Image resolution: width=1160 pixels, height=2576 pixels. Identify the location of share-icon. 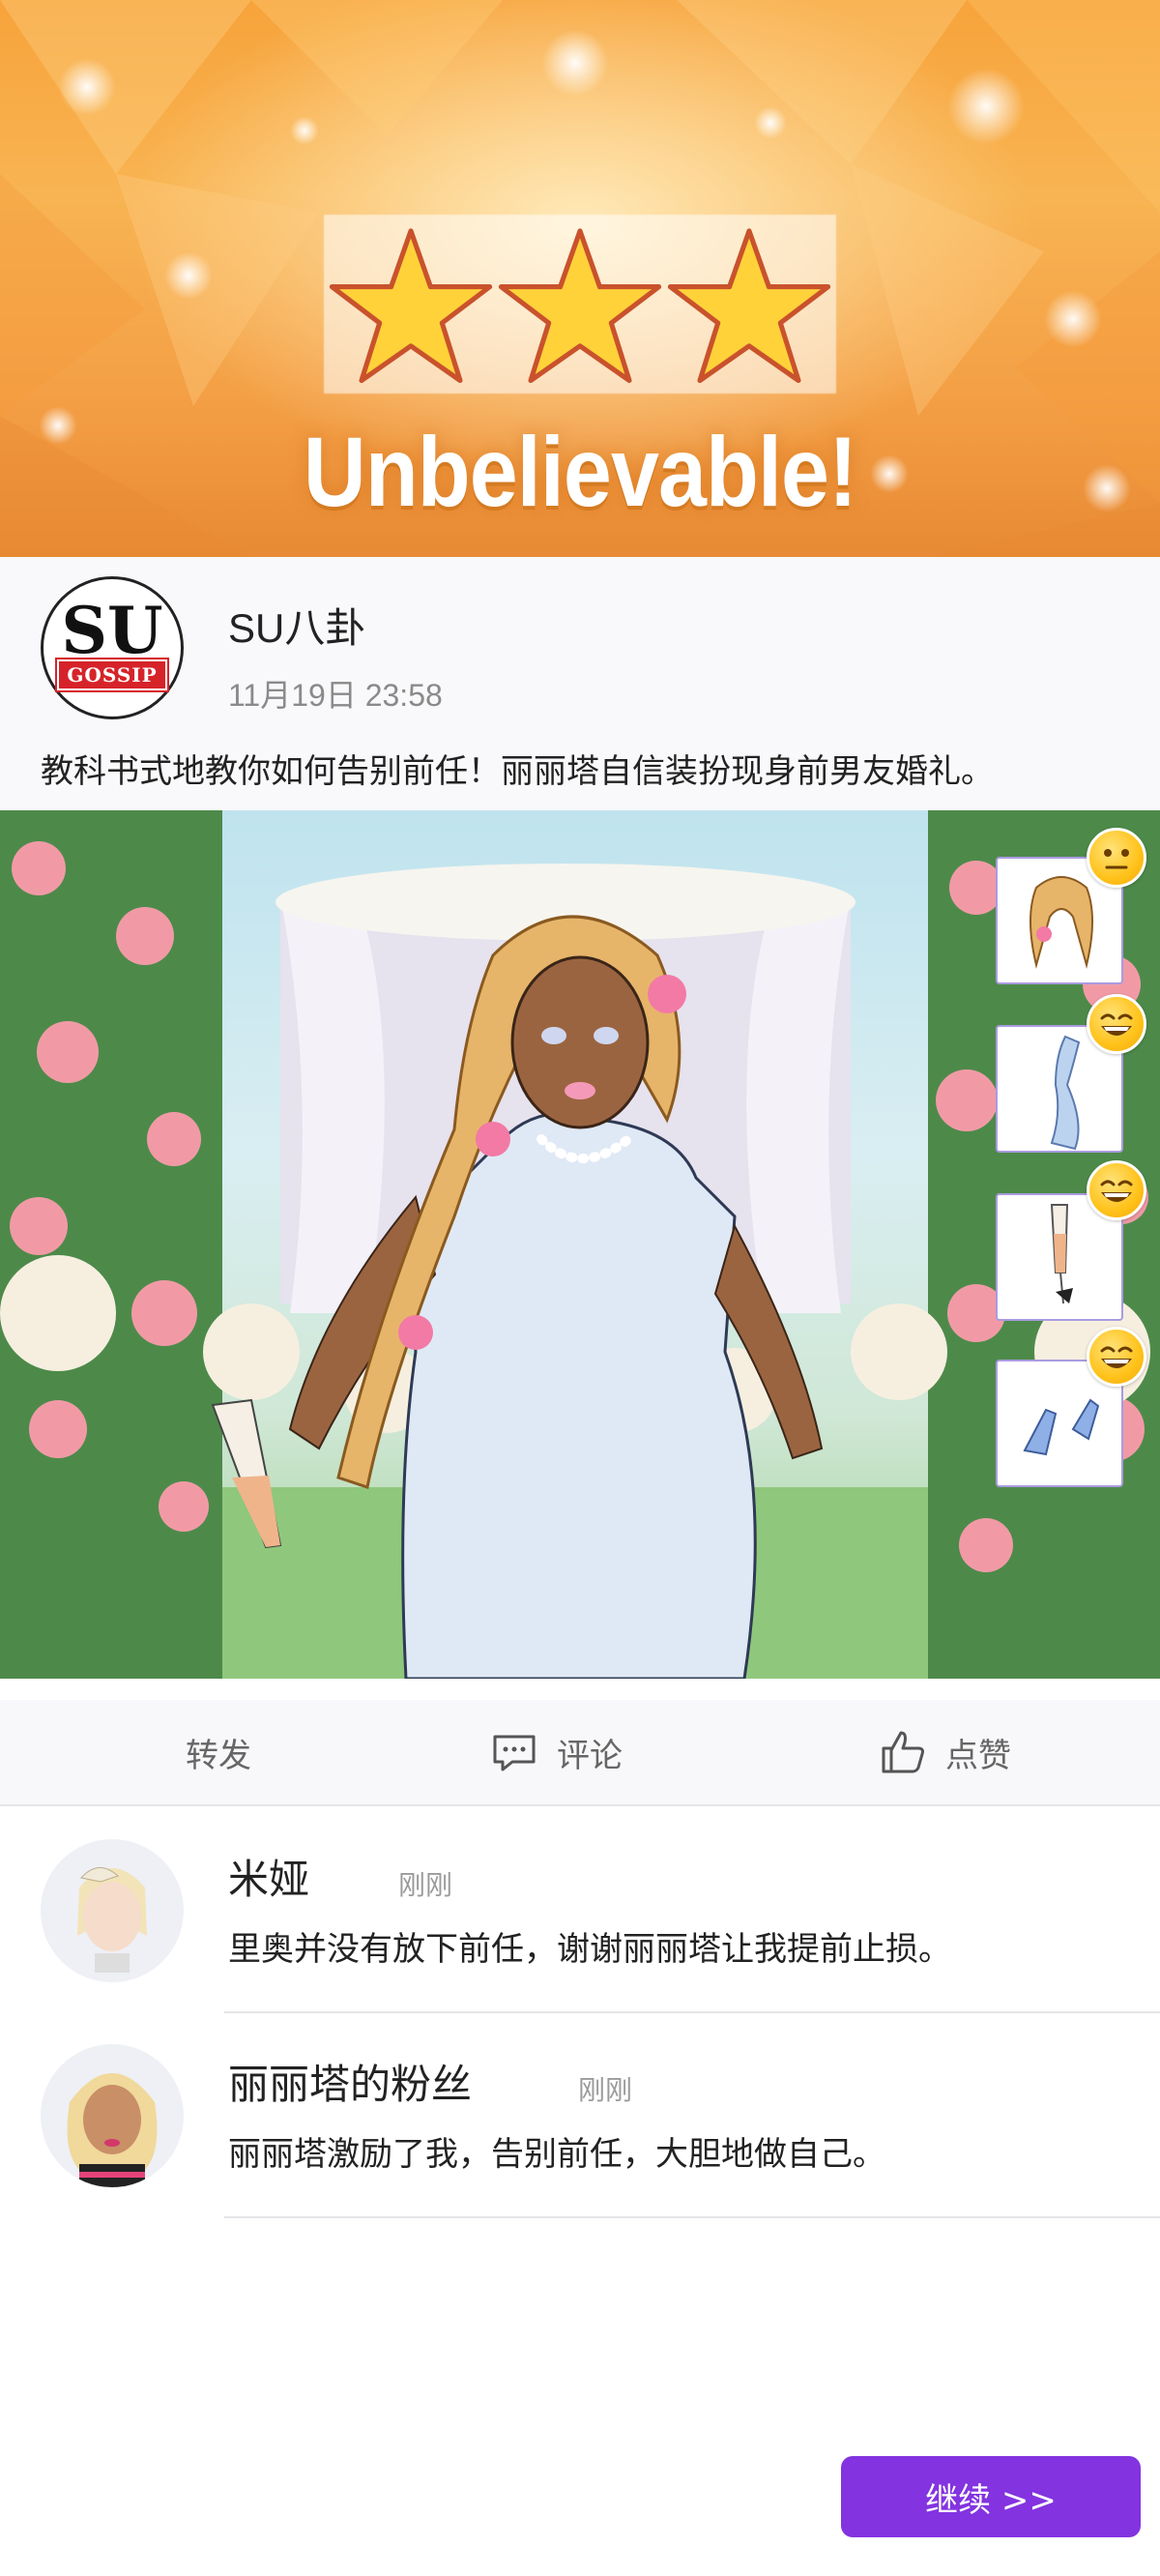
(140, 1754).